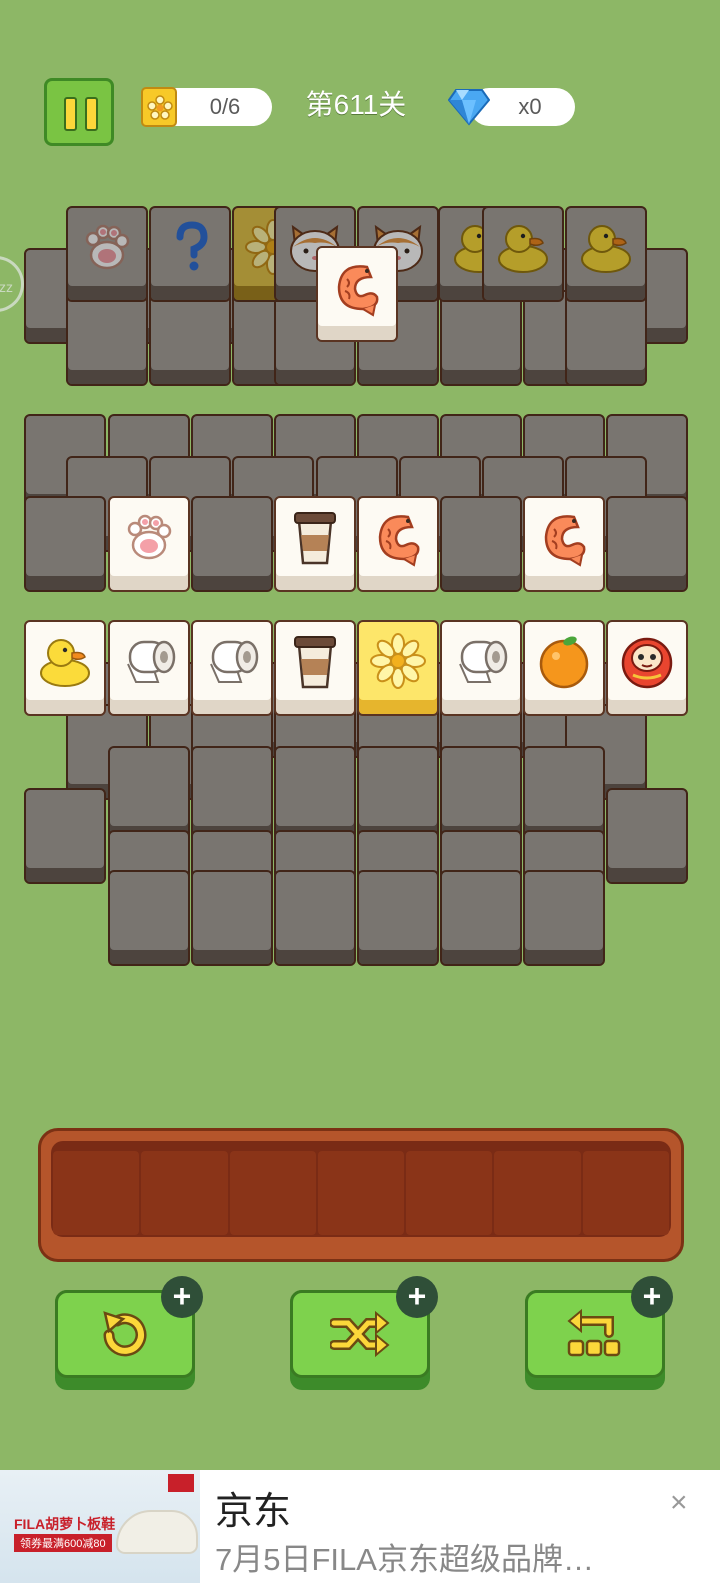 The width and height of the screenshot is (720, 1583). Describe the element at coordinates (125, 1334) in the screenshot. I see `undo-icon` at that location.